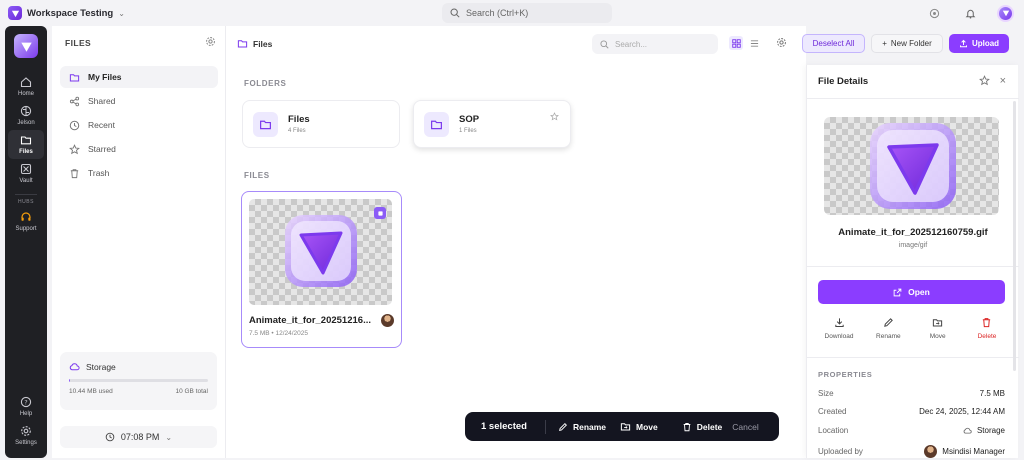 This screenshot has width=1024, height=460. I want to click on upload-label: Upload, so click(985, 43).